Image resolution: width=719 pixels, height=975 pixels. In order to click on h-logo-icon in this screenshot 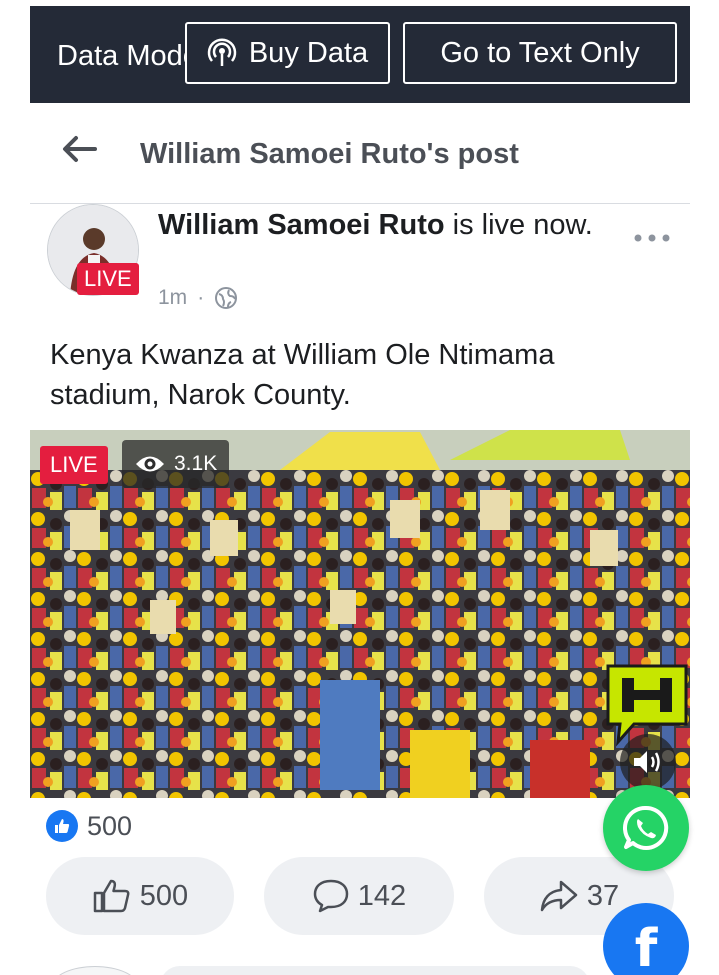, I will do `click(647, 705)`.